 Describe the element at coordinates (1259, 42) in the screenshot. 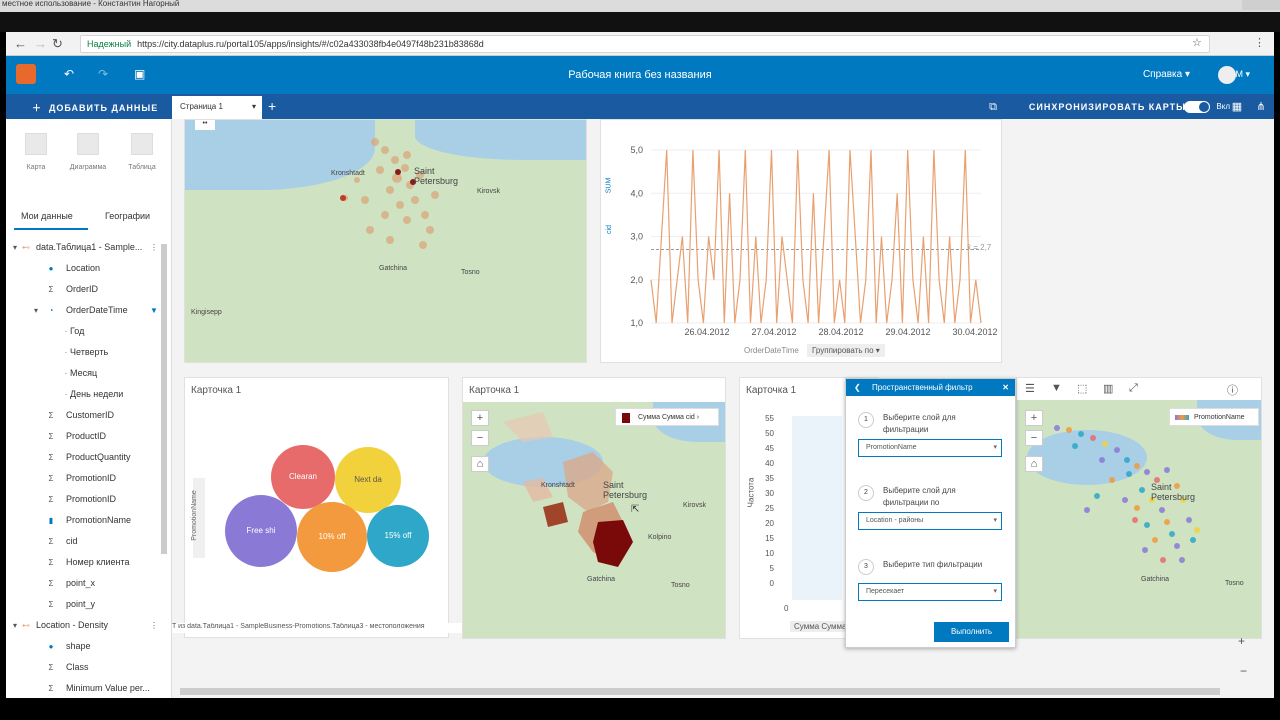

I see `menu-icon: ⋮` at that location.